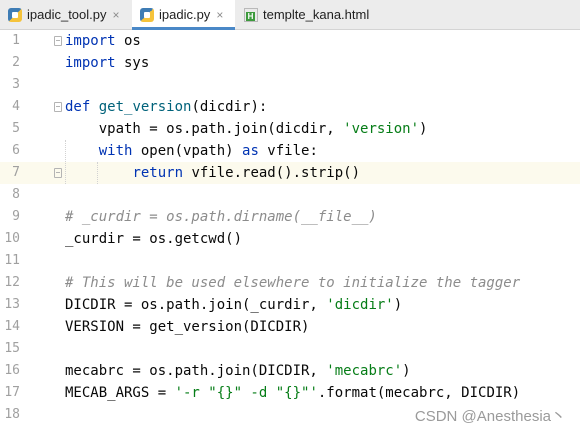 The height and width of the screenshot is (432, 580). I want to click on line-number: 8, so click(16, 194).